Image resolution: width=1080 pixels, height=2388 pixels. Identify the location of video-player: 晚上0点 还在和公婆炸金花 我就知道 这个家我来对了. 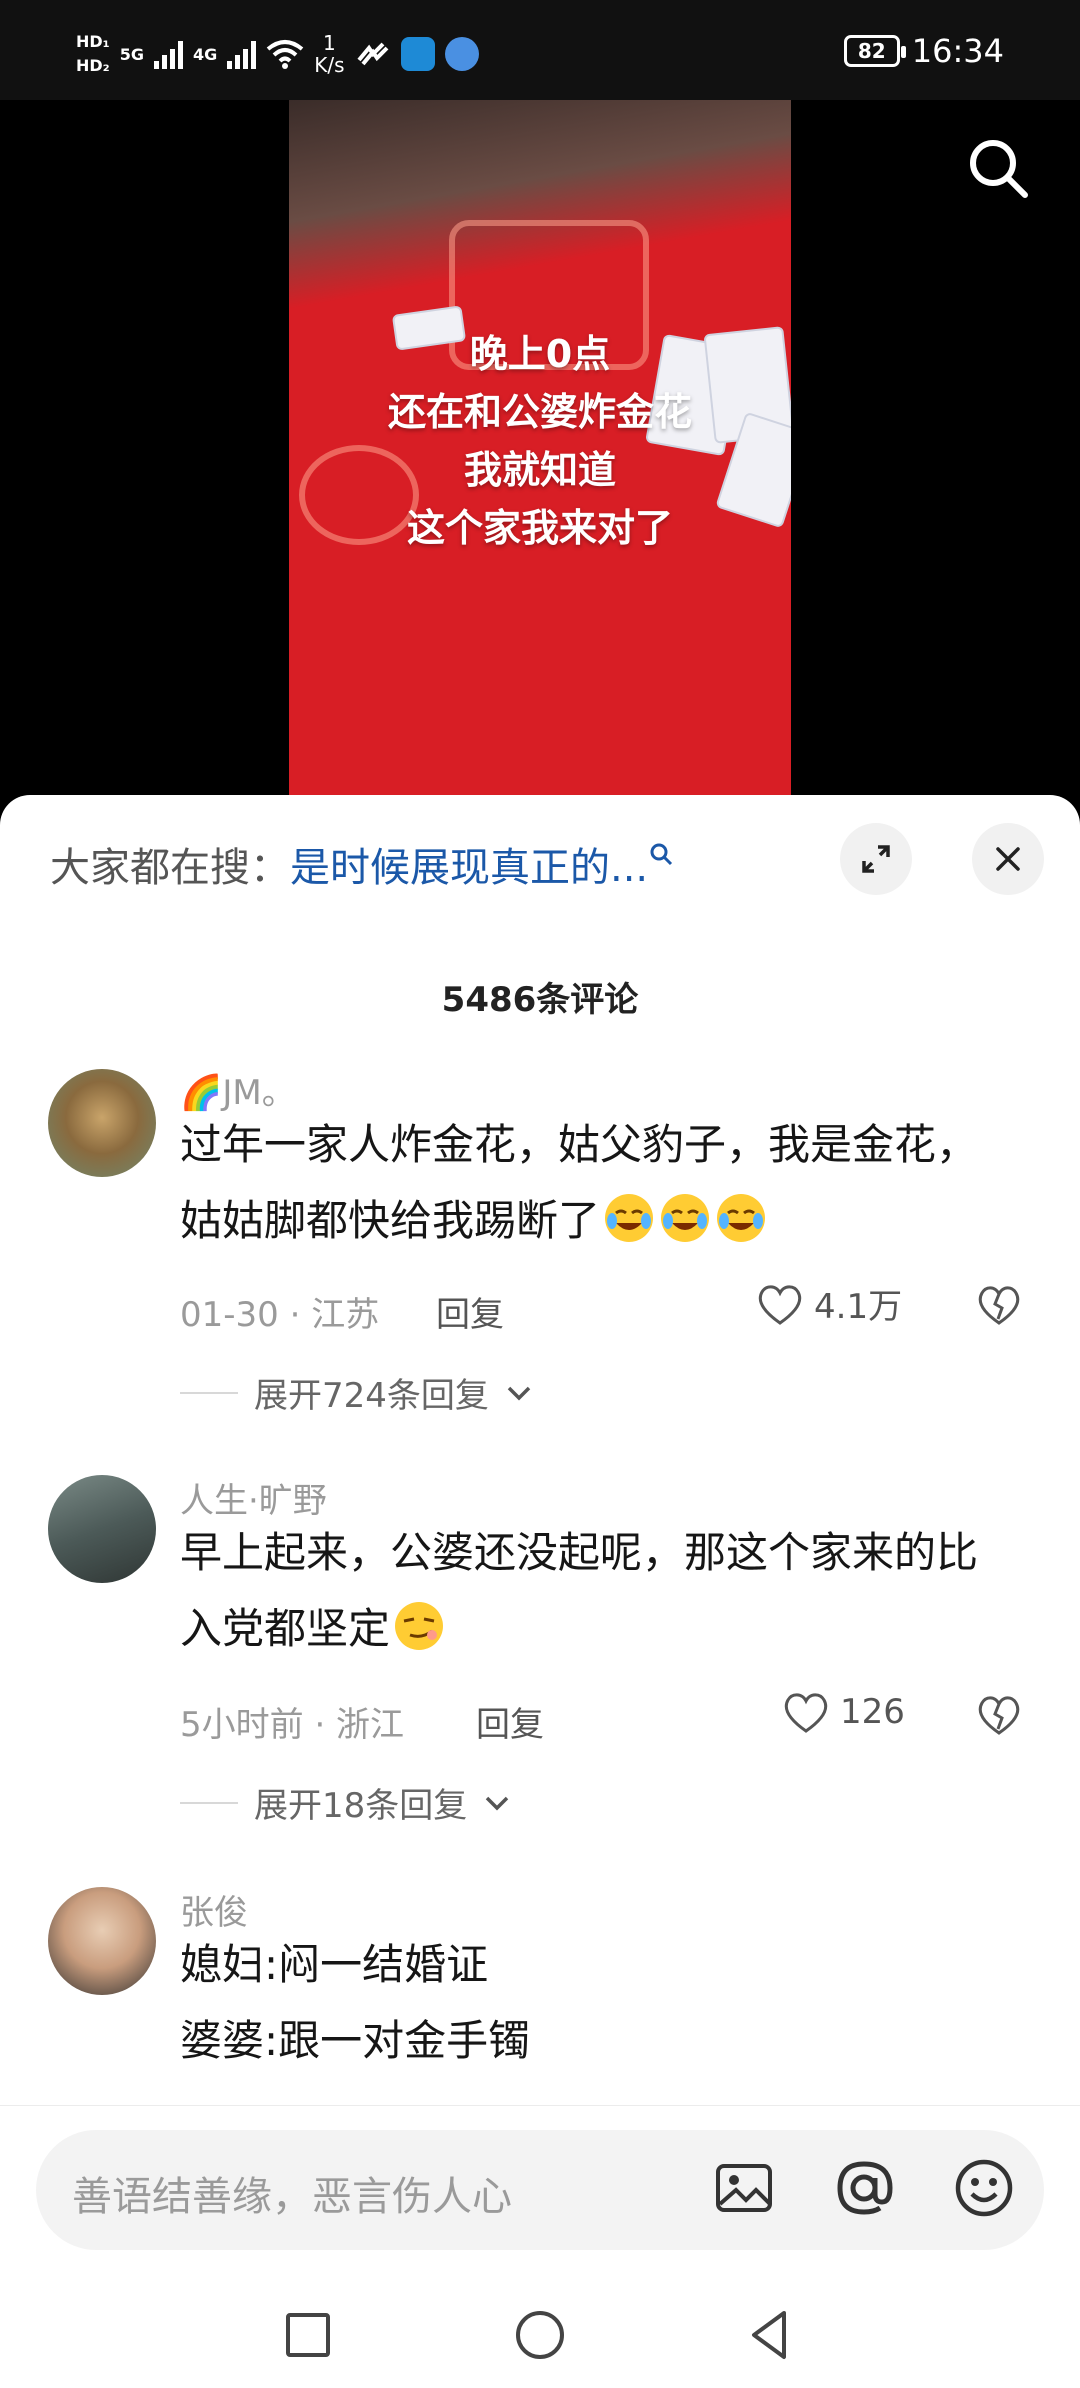
(540, 450).